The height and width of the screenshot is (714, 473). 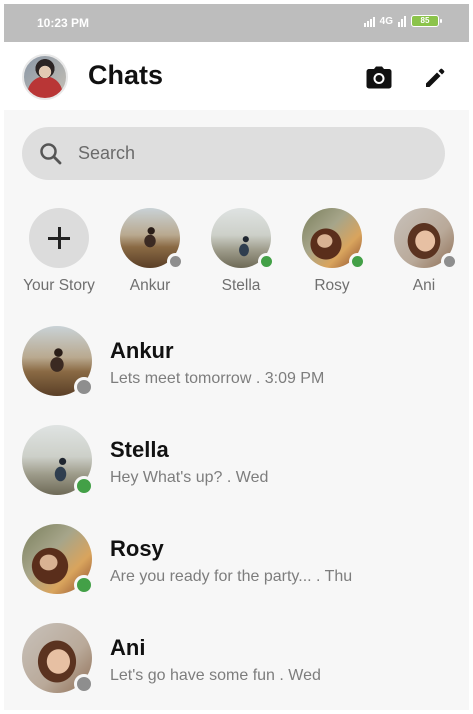 I want to click on wifi-signal-icon, so click(x=369, y=21).